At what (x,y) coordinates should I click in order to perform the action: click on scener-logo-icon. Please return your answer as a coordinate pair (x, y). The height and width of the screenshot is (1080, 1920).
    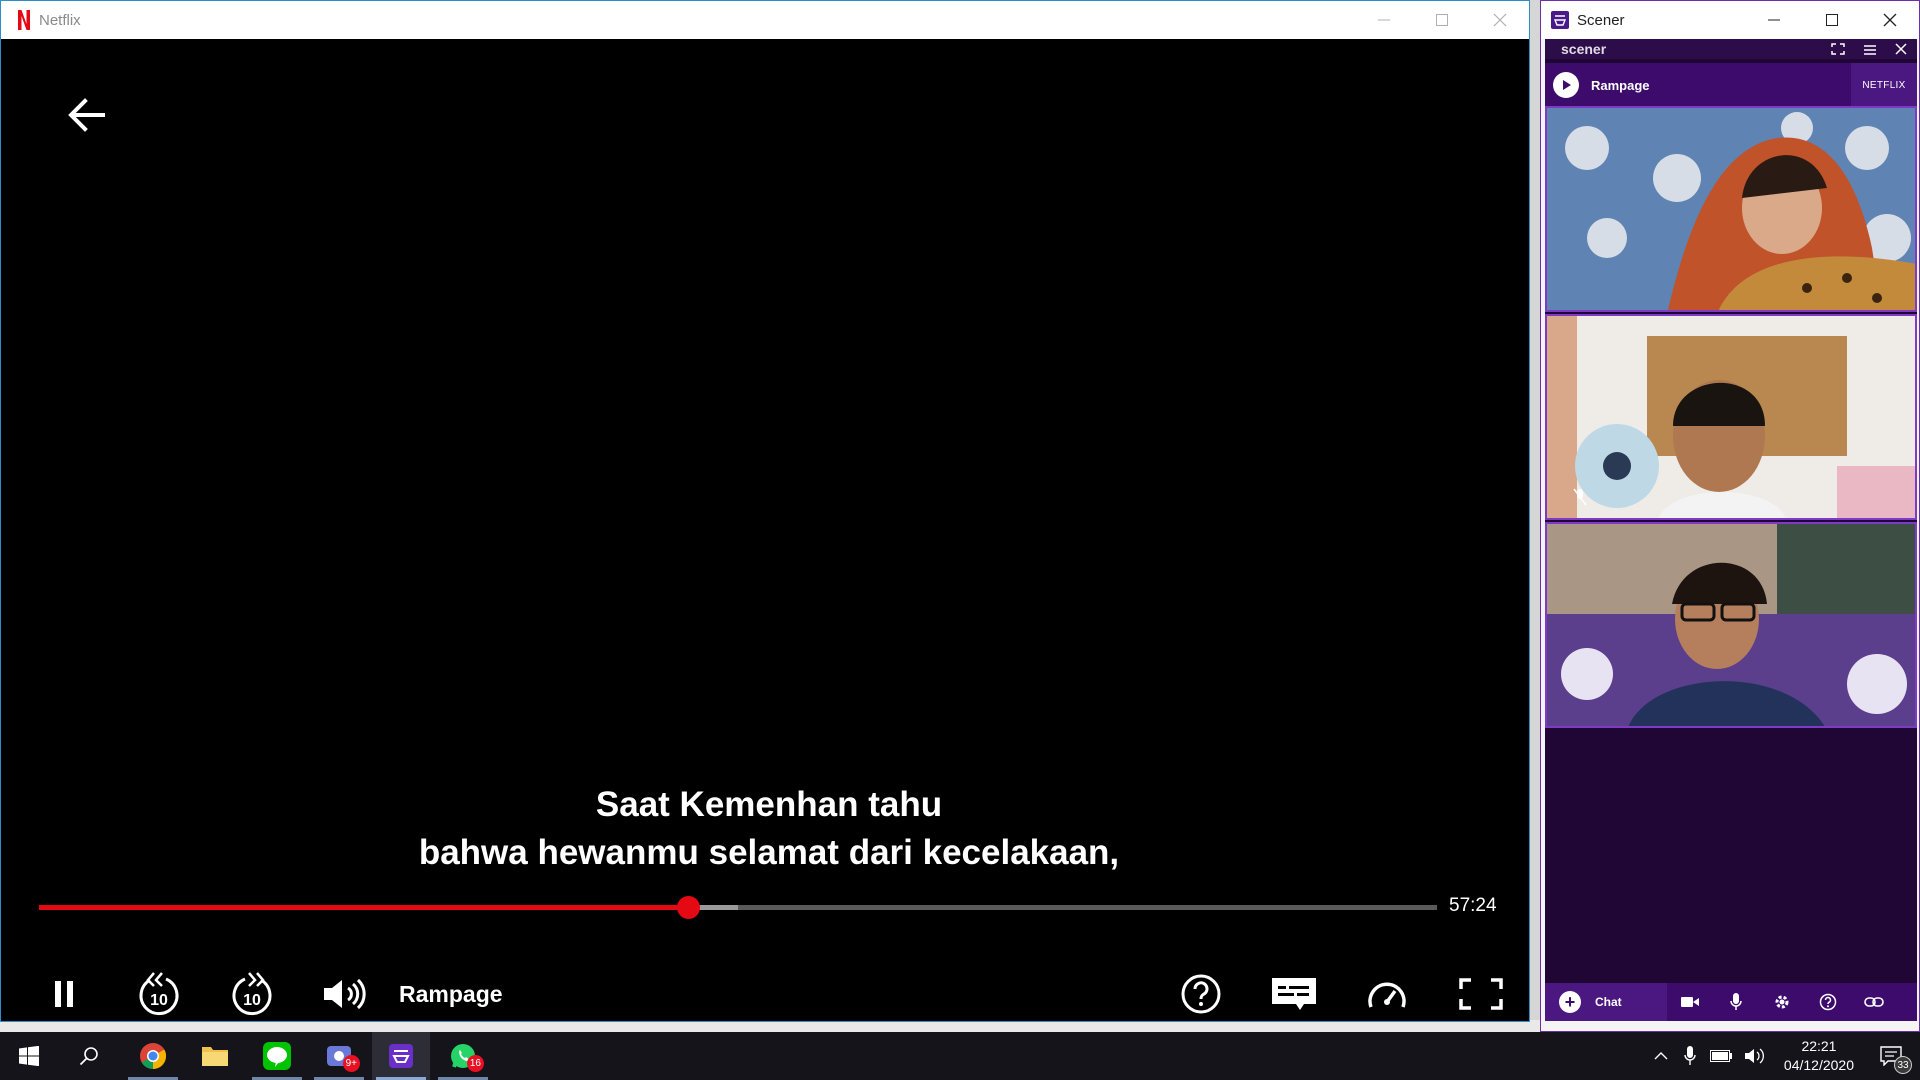
    Looking at the image, I should click on (1560, 20).